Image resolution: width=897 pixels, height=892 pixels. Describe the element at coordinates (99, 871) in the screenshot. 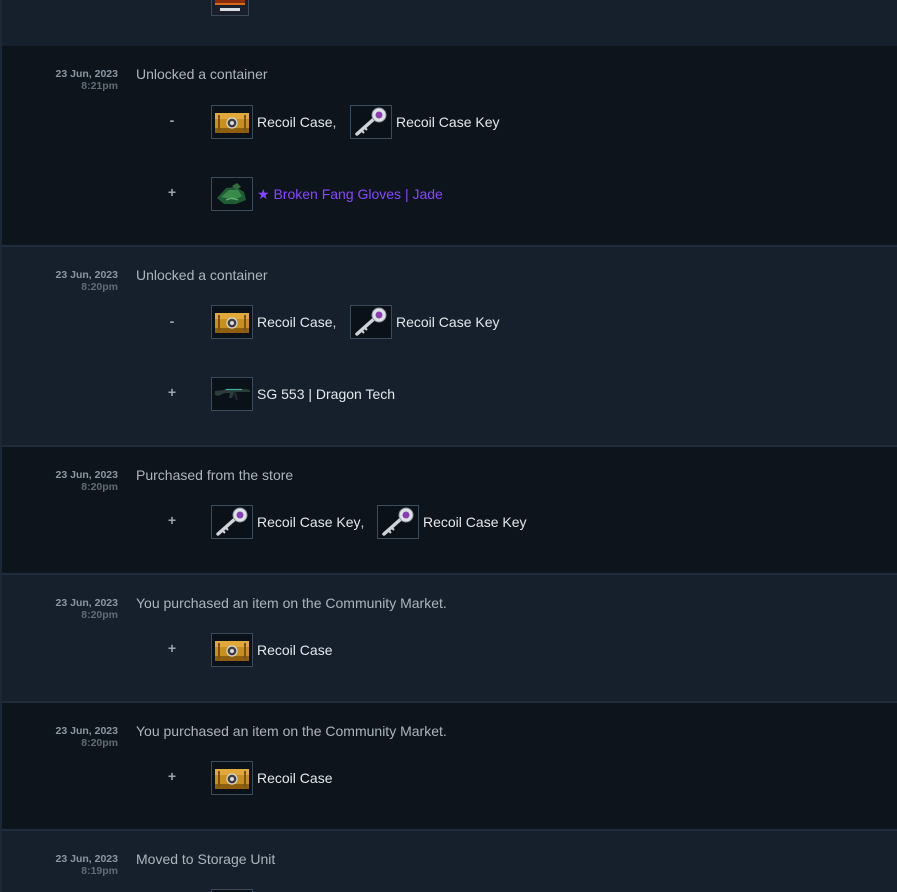

I see `entry-time: 8:19pm` at that location.